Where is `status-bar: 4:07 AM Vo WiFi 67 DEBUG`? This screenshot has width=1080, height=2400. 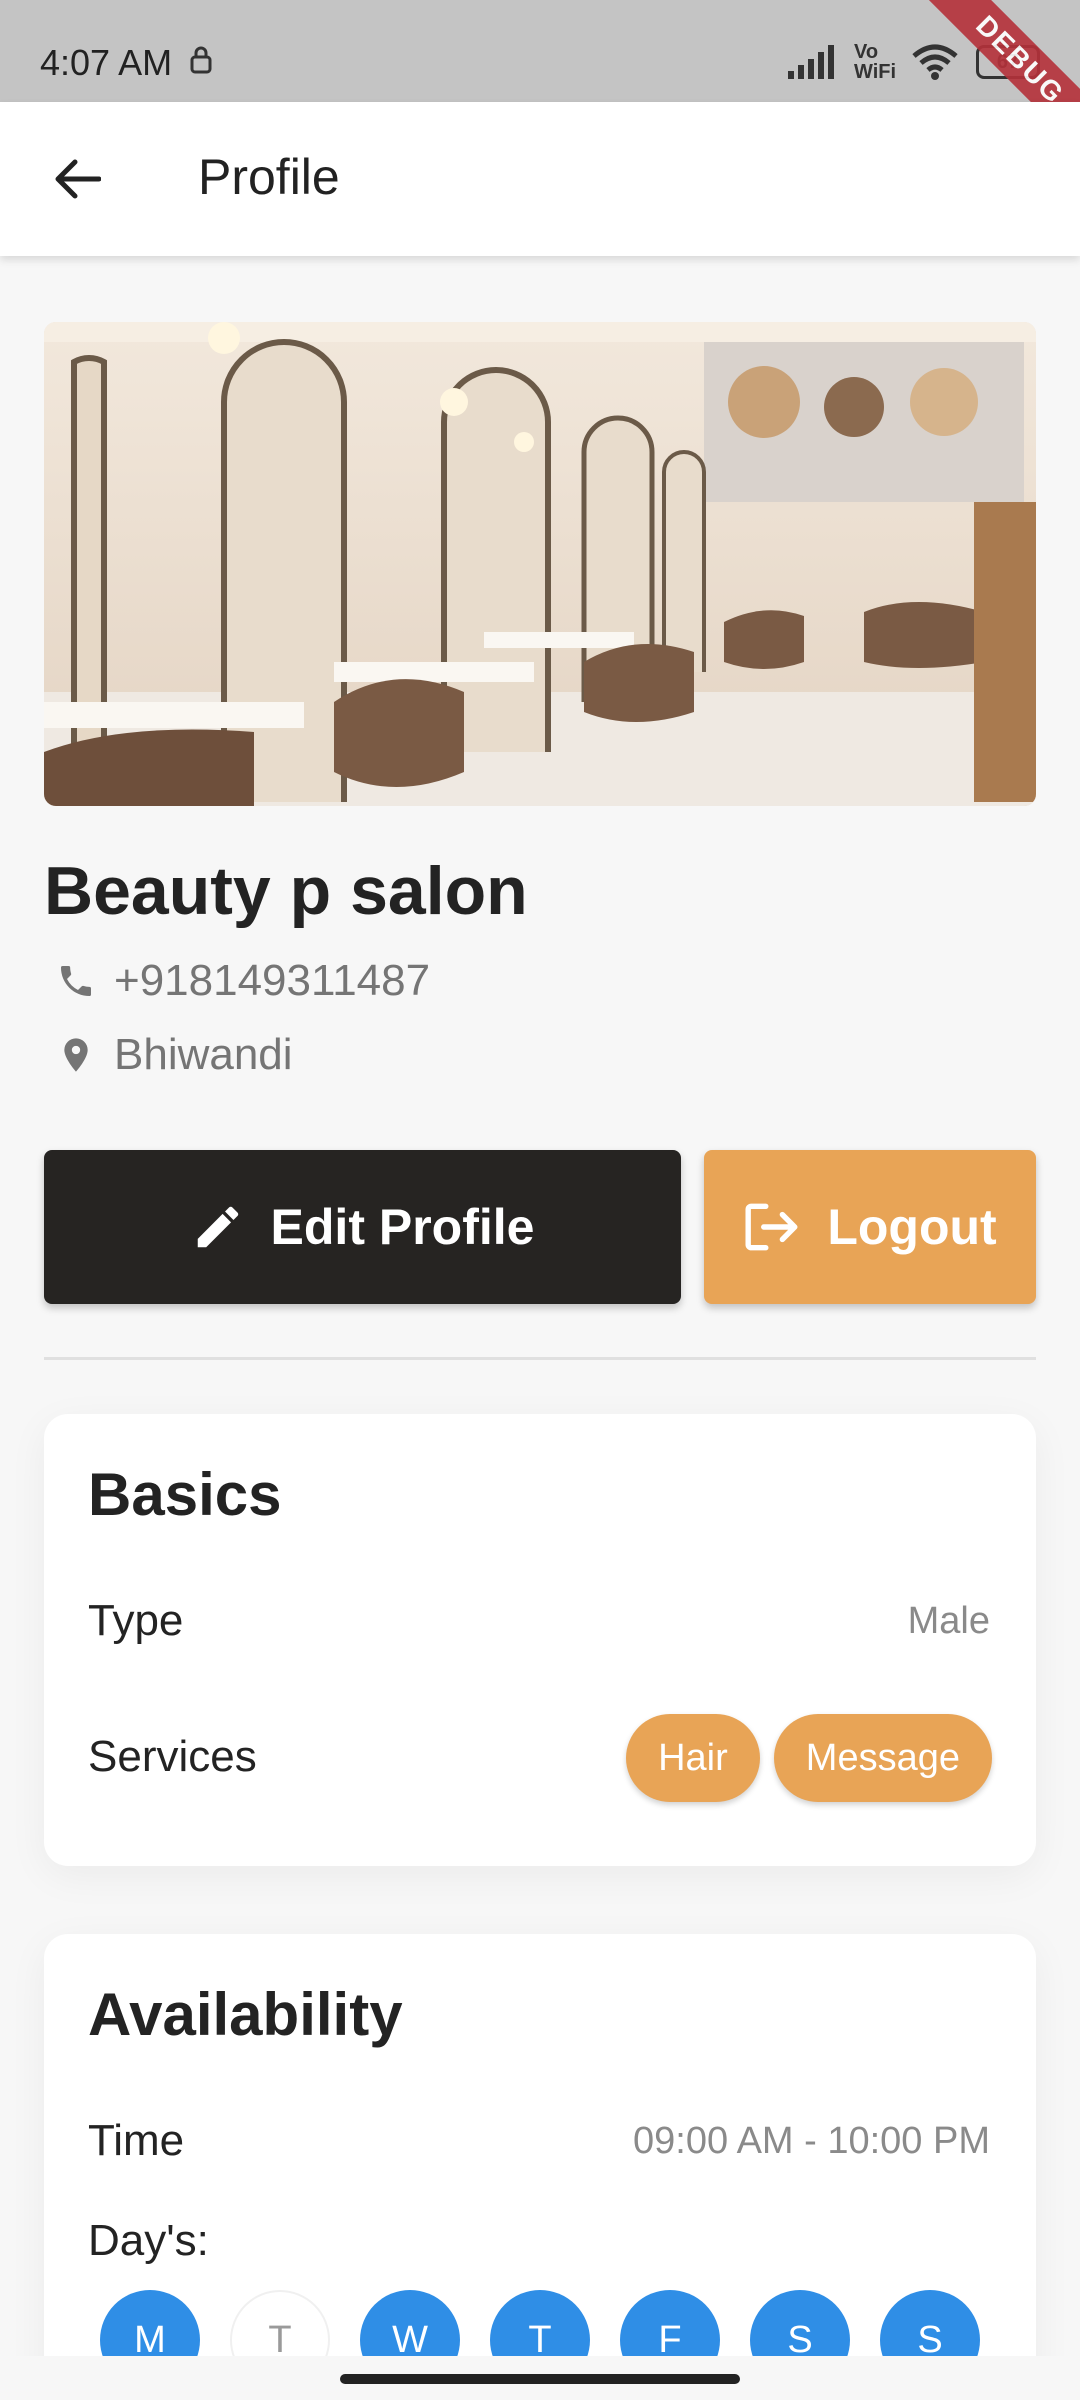 status-bar: 4:07 AM Vo WiFi 67 DEBUG is located at coordinates (540, 84).